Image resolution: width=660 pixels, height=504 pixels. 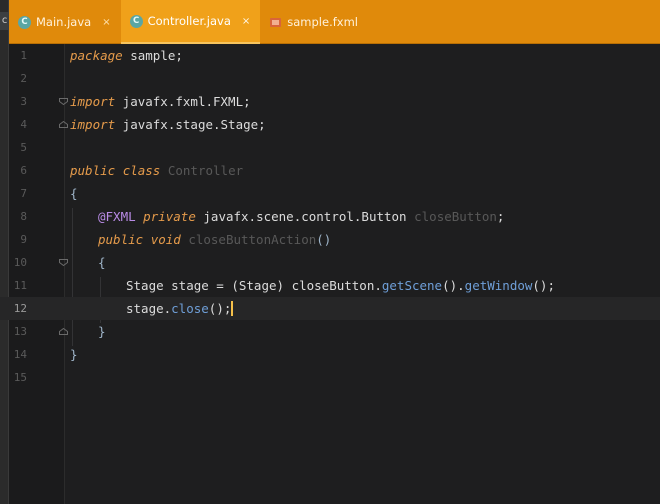 I want to click on line-number: 14, so click(x=20, y=354).